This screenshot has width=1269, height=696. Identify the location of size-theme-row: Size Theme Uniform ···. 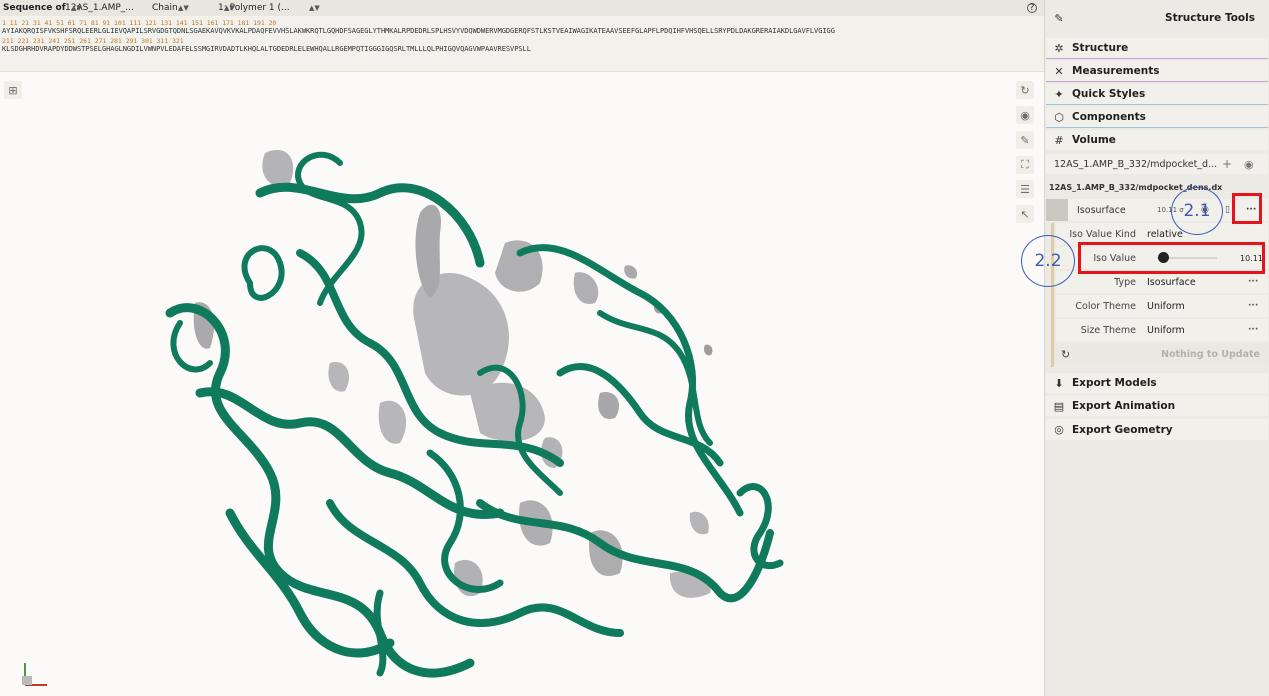
(1162, 330).